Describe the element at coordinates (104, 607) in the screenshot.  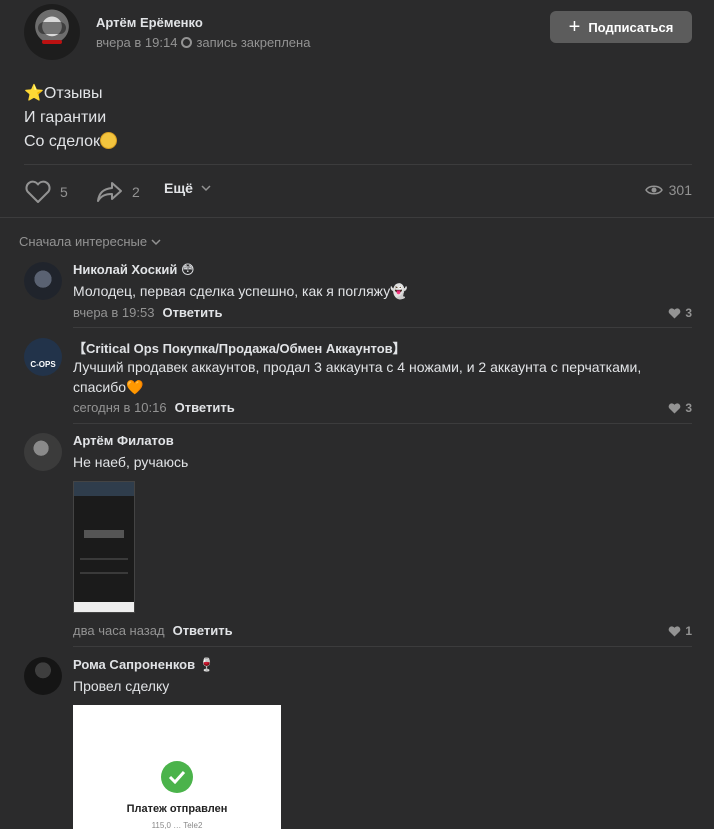
I see `screenshot-footer` at that location.